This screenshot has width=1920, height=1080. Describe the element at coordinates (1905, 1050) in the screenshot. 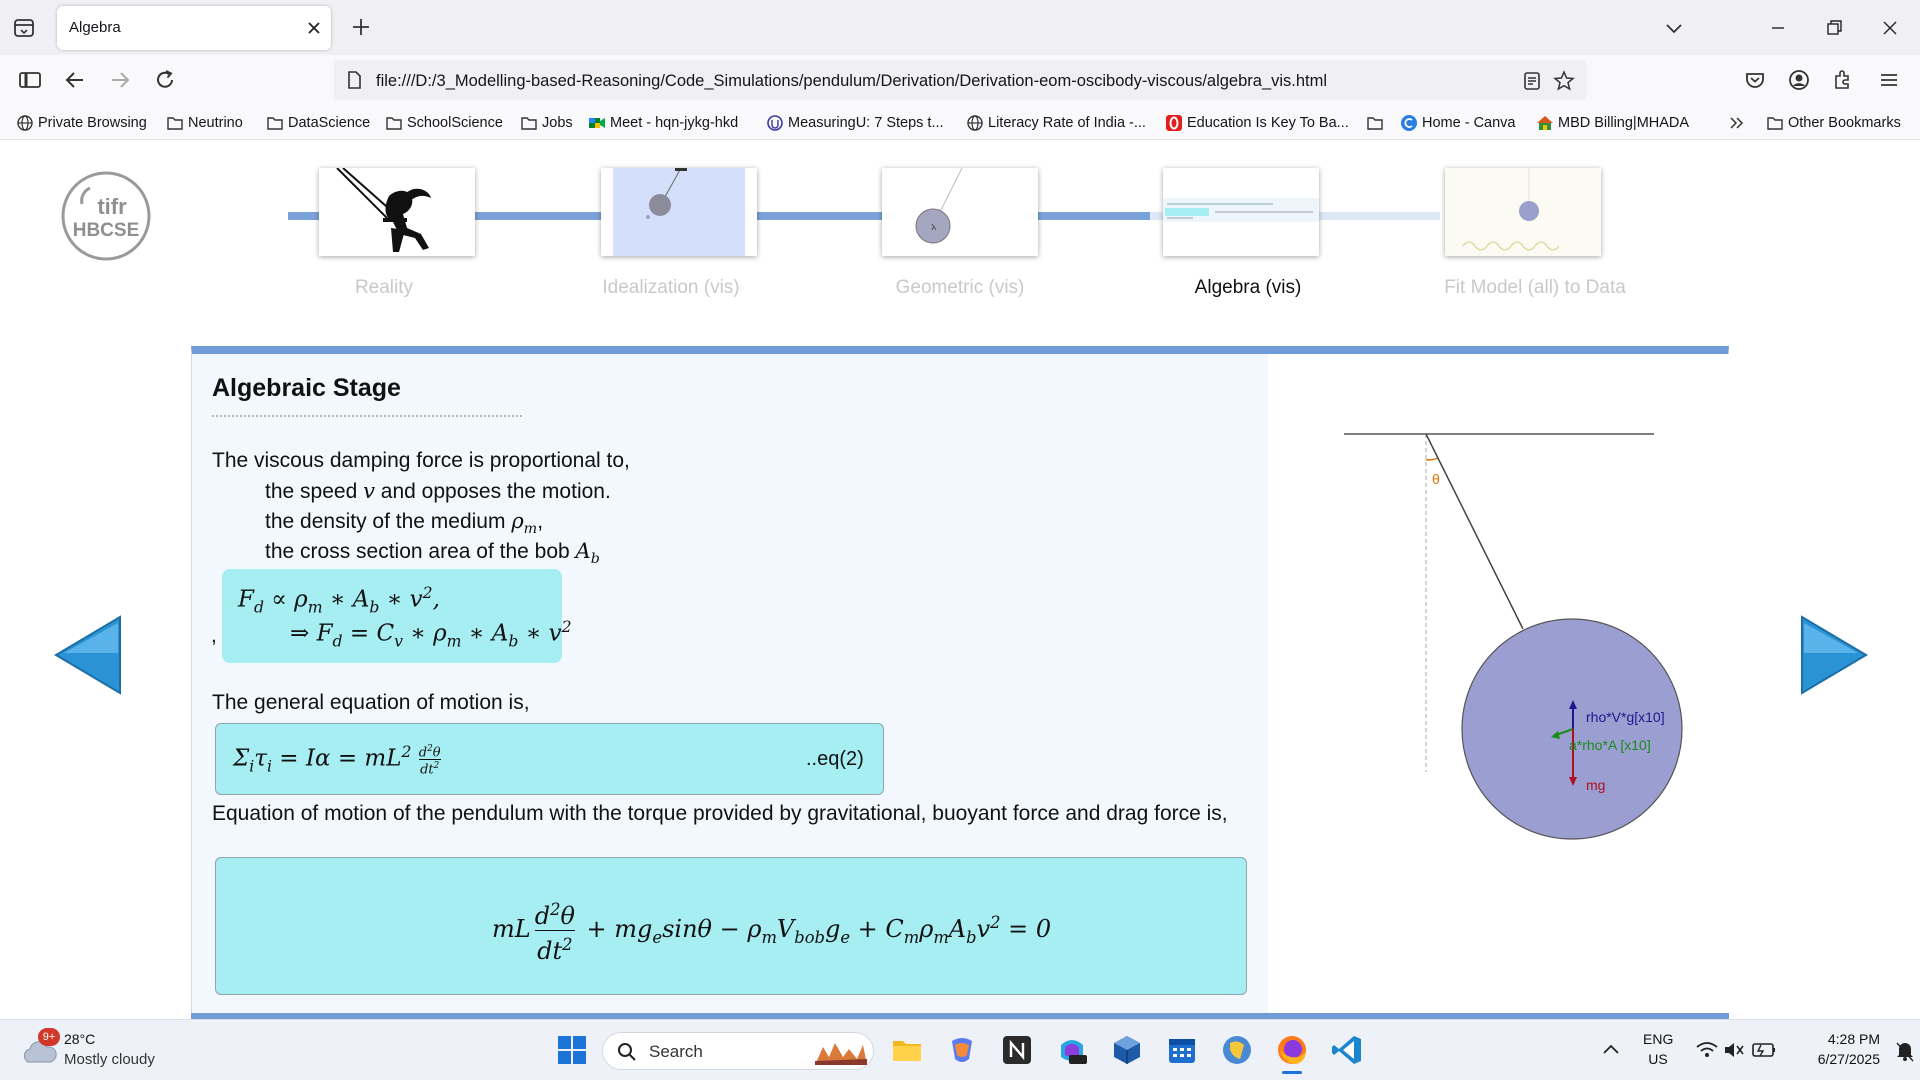

I see `notification-icon` at that location.